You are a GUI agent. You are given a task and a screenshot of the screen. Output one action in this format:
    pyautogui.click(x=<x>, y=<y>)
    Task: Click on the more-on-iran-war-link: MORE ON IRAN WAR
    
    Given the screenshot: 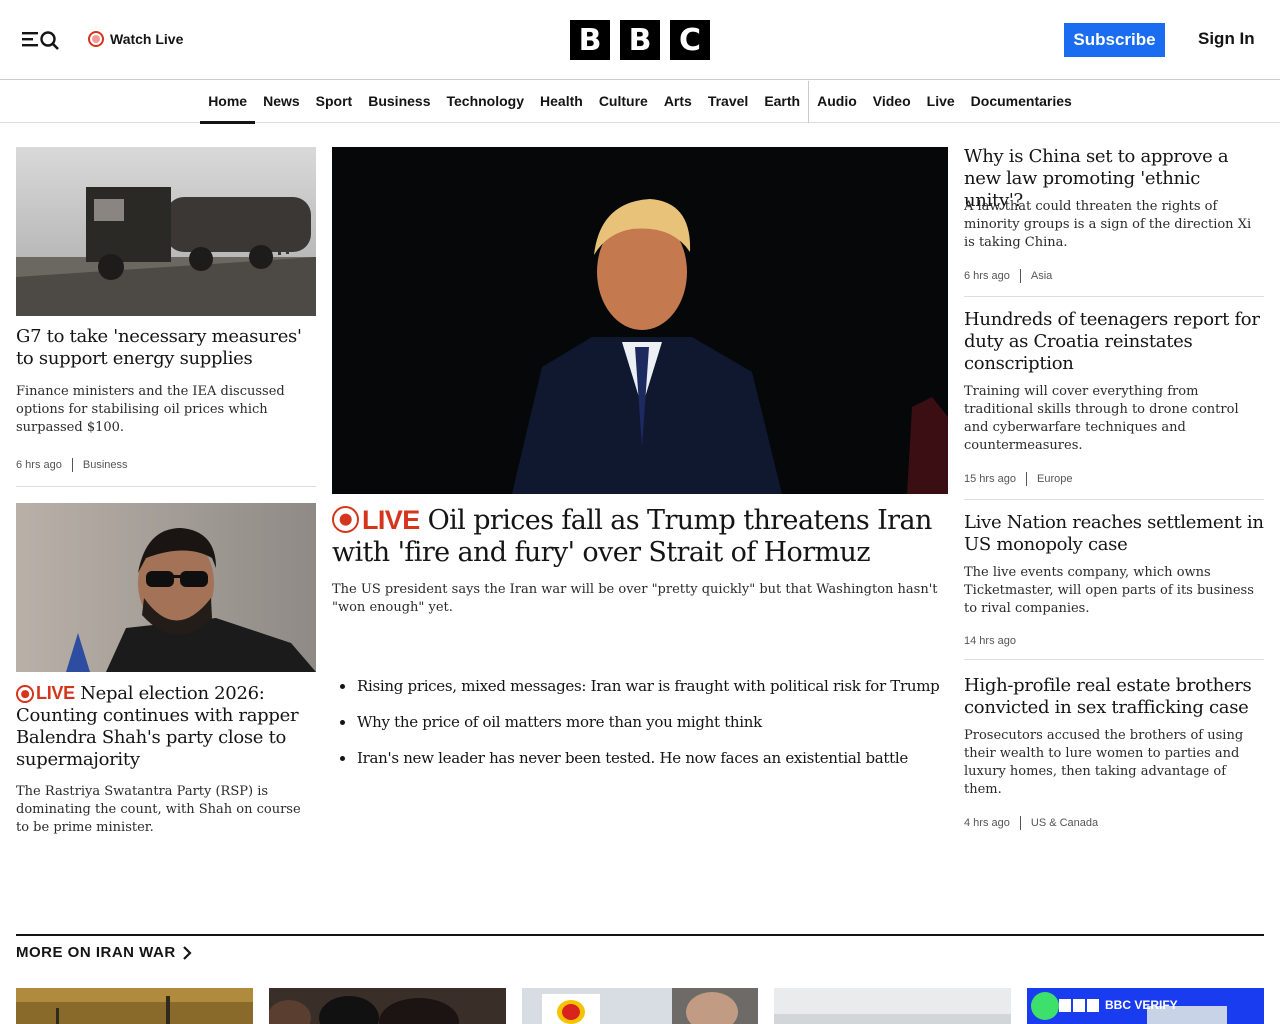 What is the action you would take?
    pyautogui.click(x=104, y=952)
    